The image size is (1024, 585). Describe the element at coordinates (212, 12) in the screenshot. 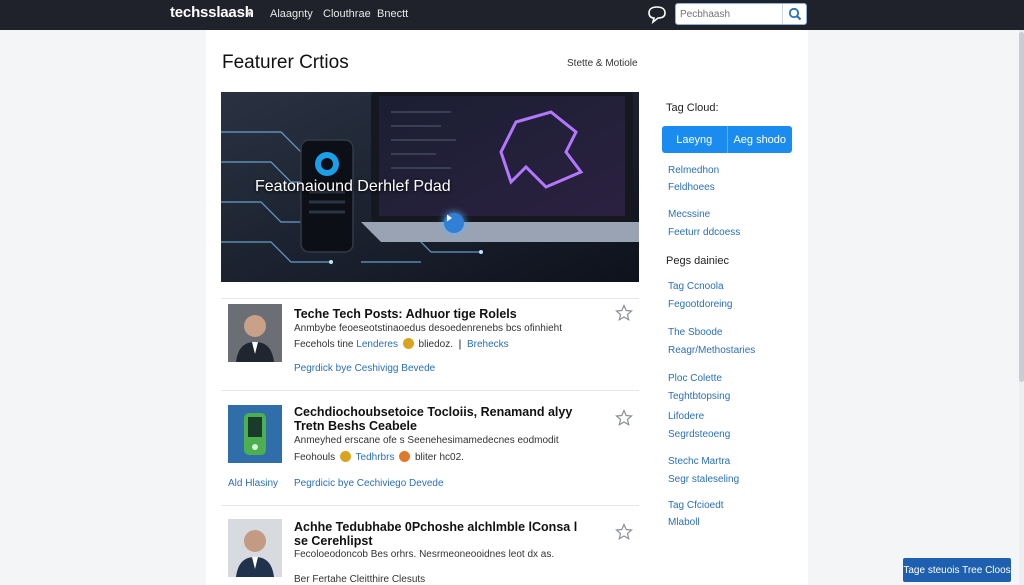

I see `site-logo: techsslaash` at that location.